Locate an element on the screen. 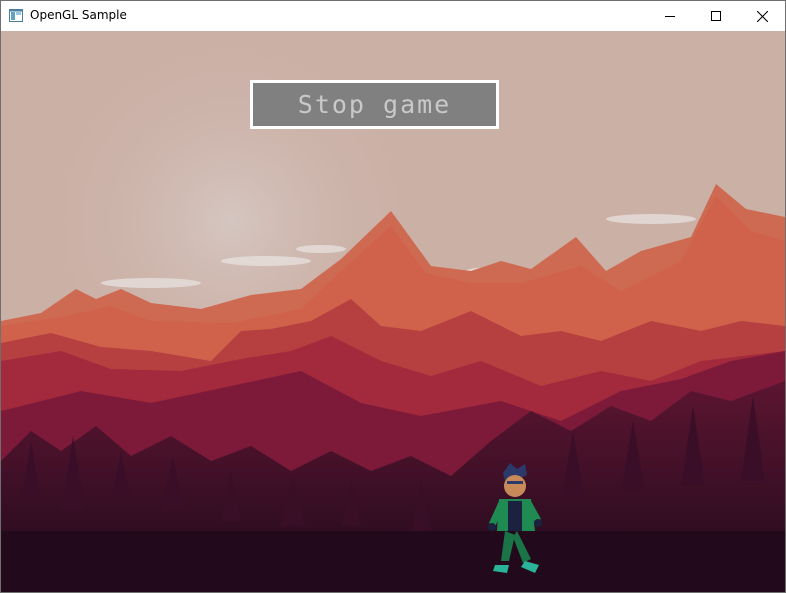 This screenshot has height=593, width=786. maximize-button is located at coordinates (716, 16).